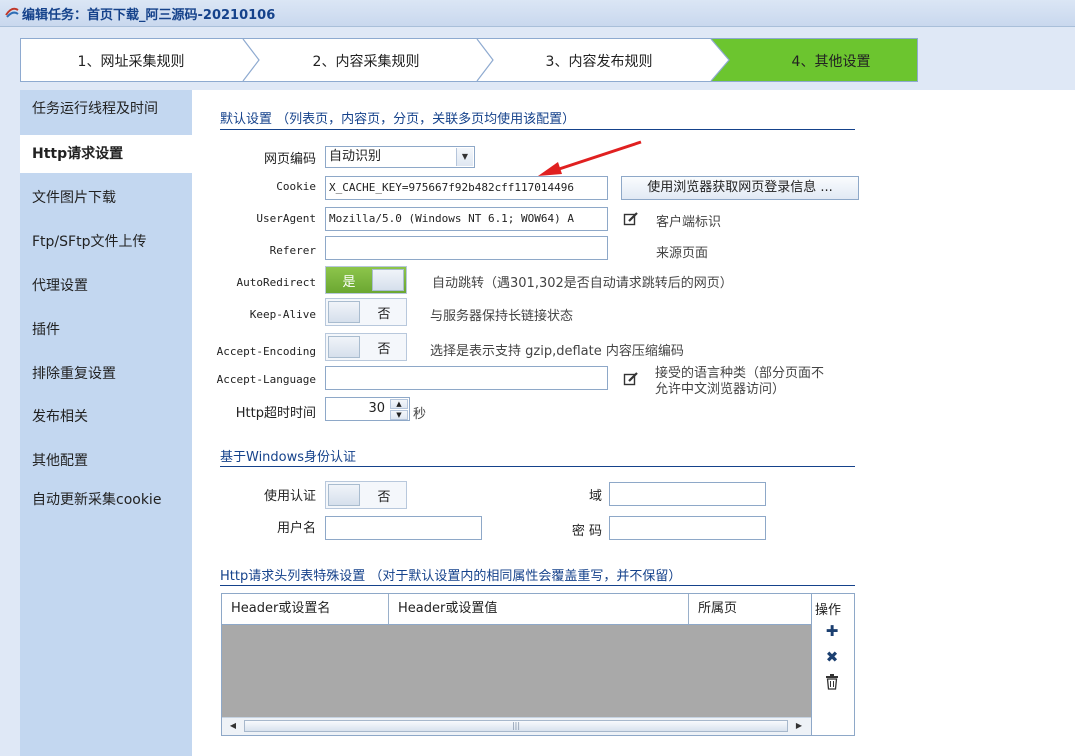 The width and height of the screenshot is (1075, 756). I want to click on red-arrow-annotation, so click(590, 158).